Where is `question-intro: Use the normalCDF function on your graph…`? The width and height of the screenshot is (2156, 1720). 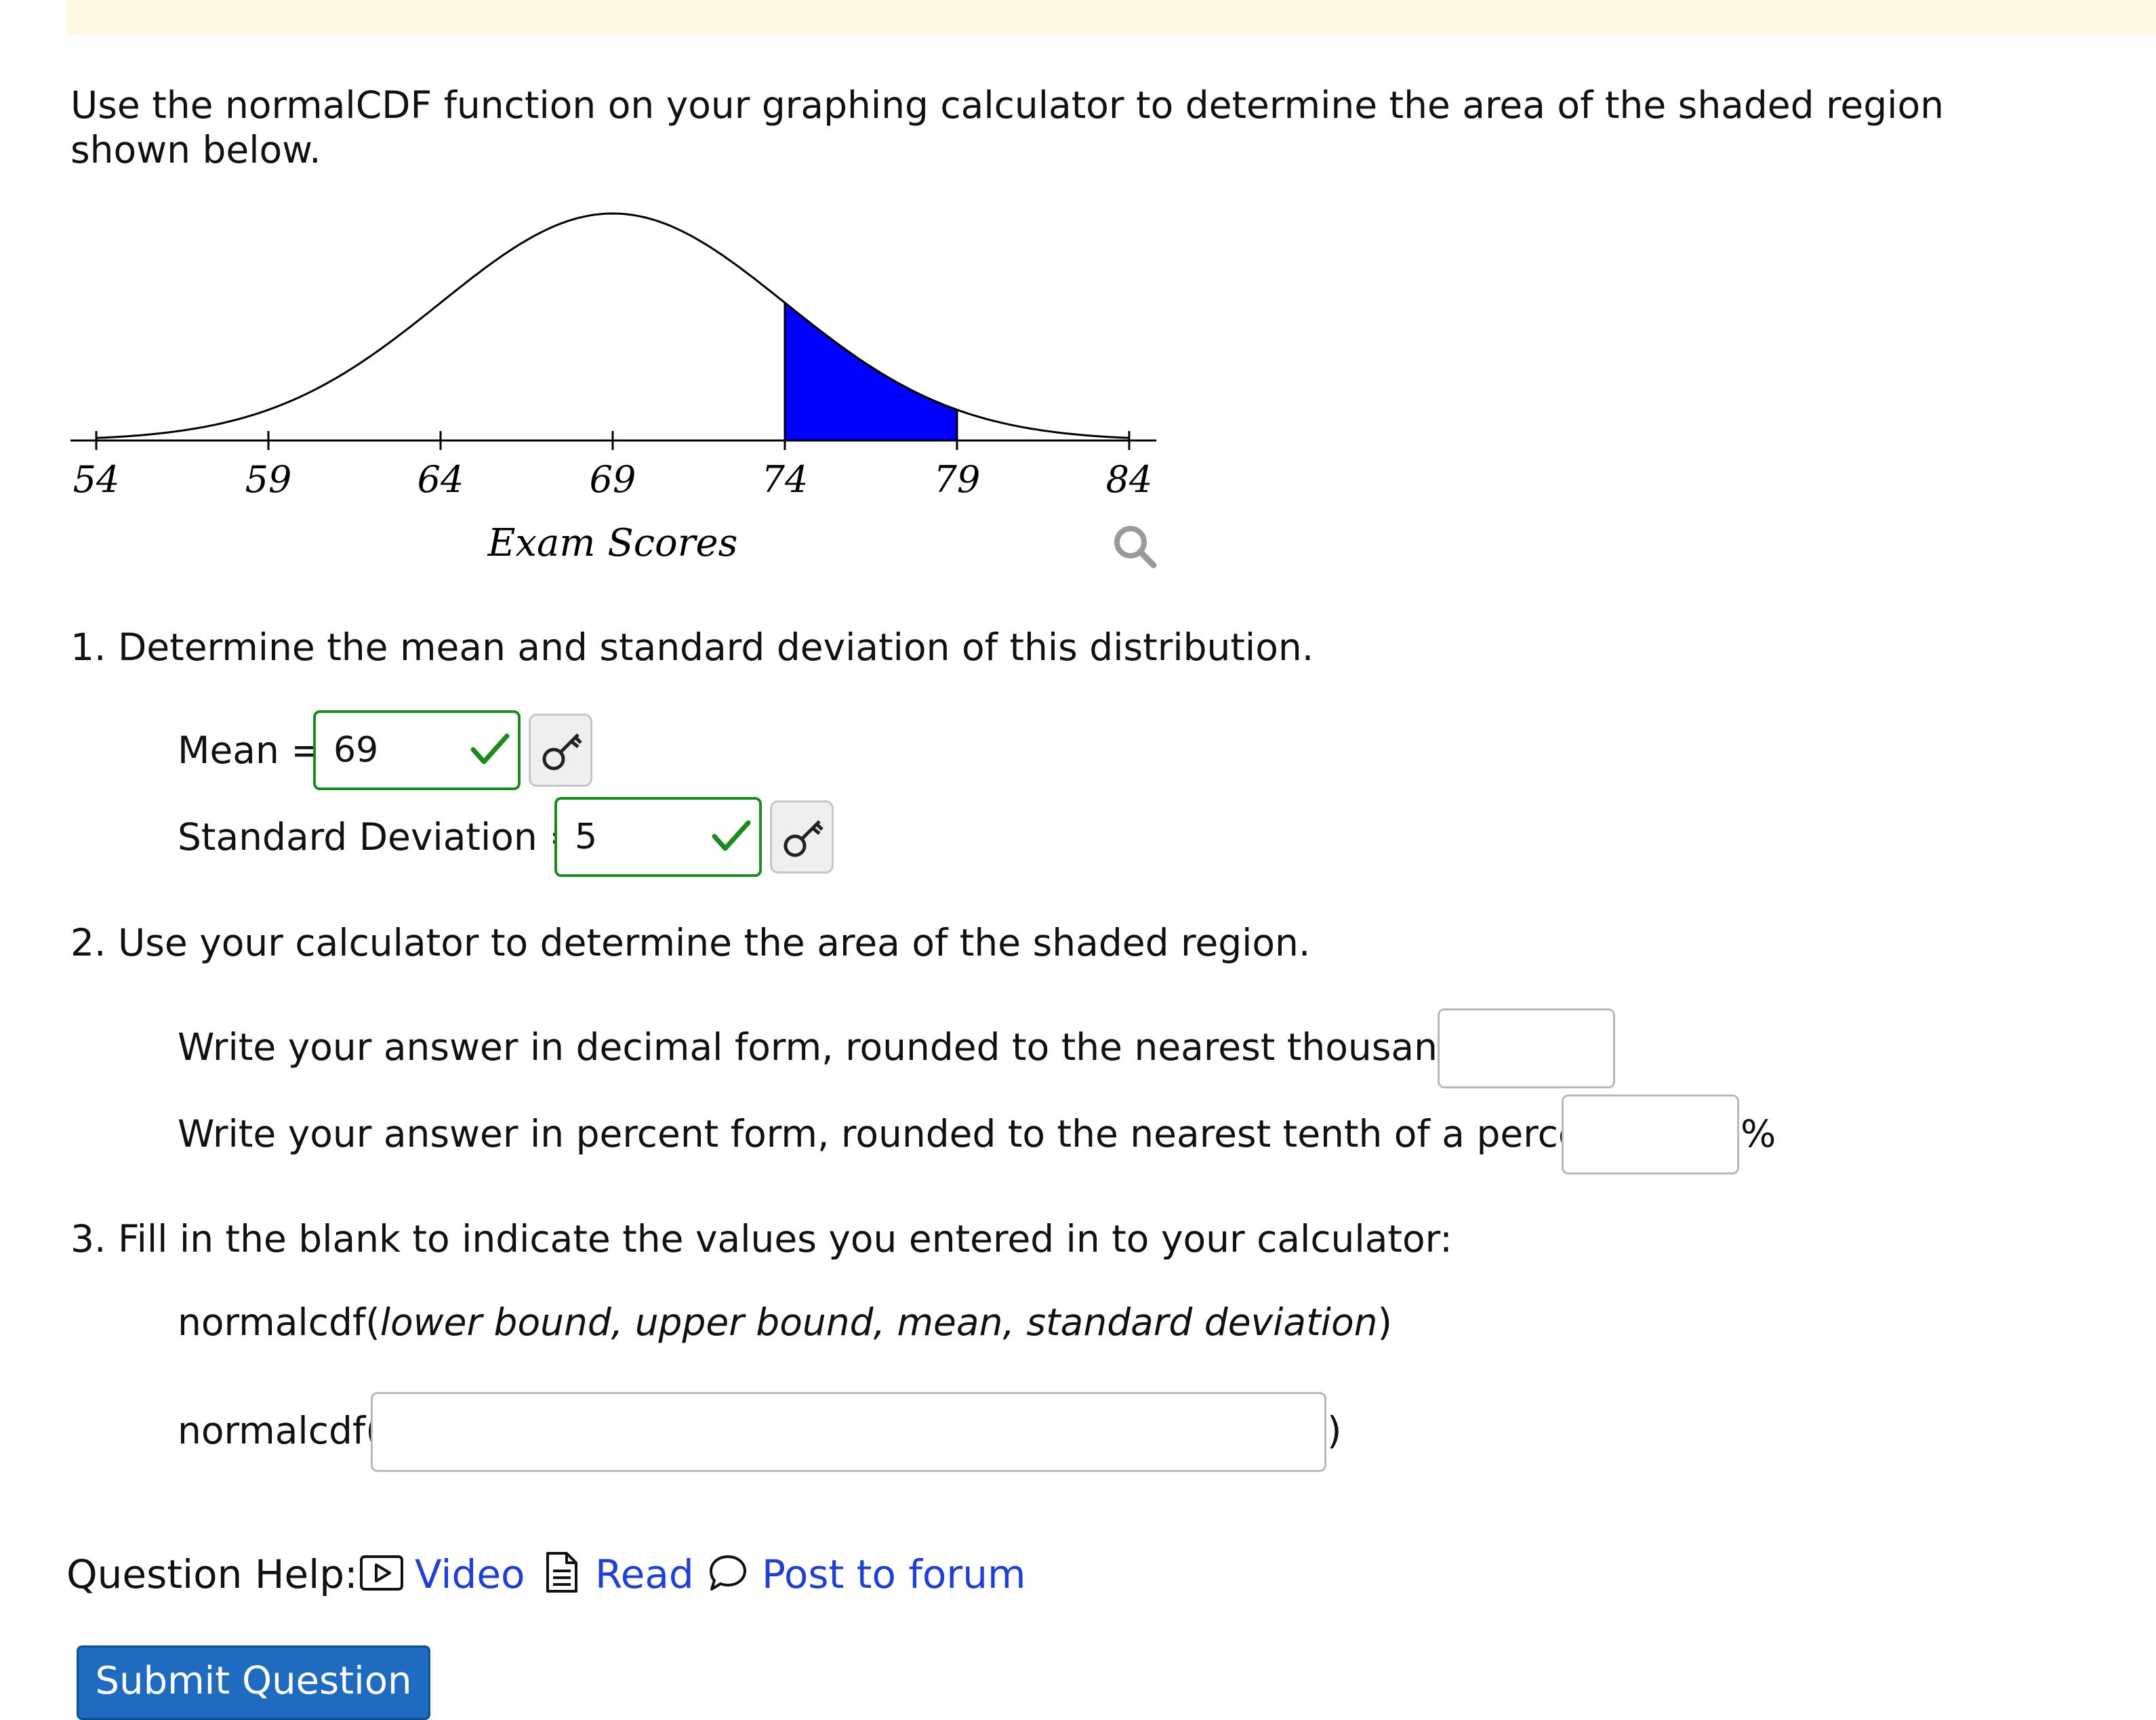 question-intro: Use the normalCDF function on your graph… is located at coordinates (1007, 127).